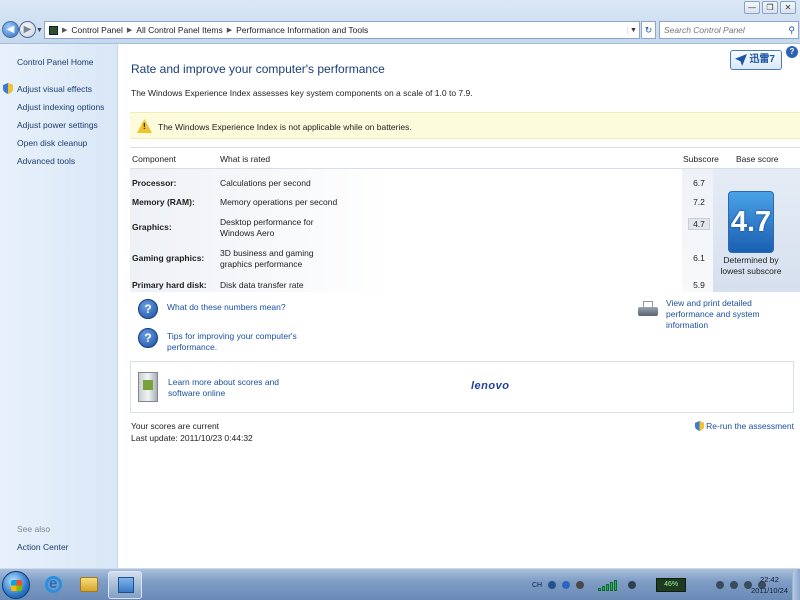 This screenshot has height=600, width=800. I want to click on folder-icon, so click(89, 584).